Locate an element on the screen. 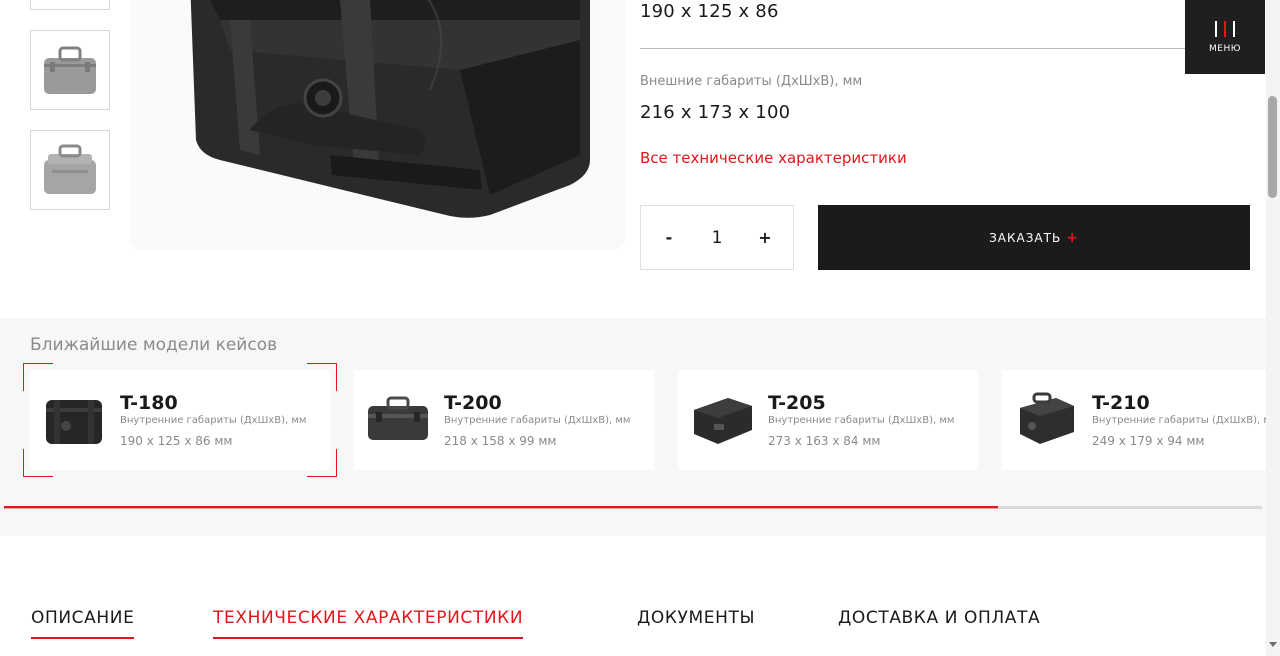 The width and height of the screenshot is (1280, 656). quantity-value: 1 is located at coordinates (717, 238).